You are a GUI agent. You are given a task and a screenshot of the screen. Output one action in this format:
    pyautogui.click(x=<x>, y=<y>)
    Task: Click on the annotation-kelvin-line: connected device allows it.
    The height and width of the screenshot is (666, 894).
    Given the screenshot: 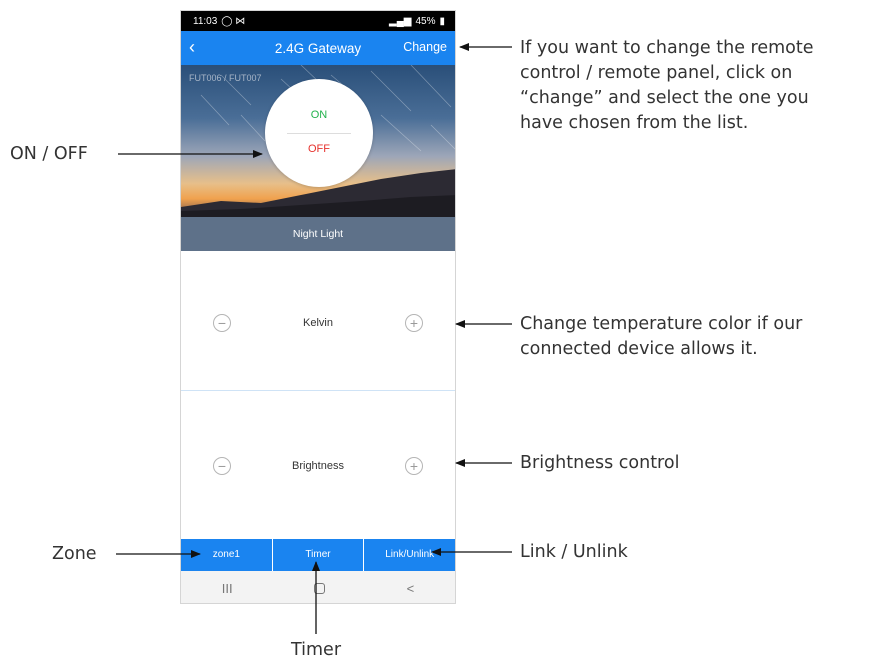 What is the action you would take?
    pyautogui.click(x=639, y=349)
    